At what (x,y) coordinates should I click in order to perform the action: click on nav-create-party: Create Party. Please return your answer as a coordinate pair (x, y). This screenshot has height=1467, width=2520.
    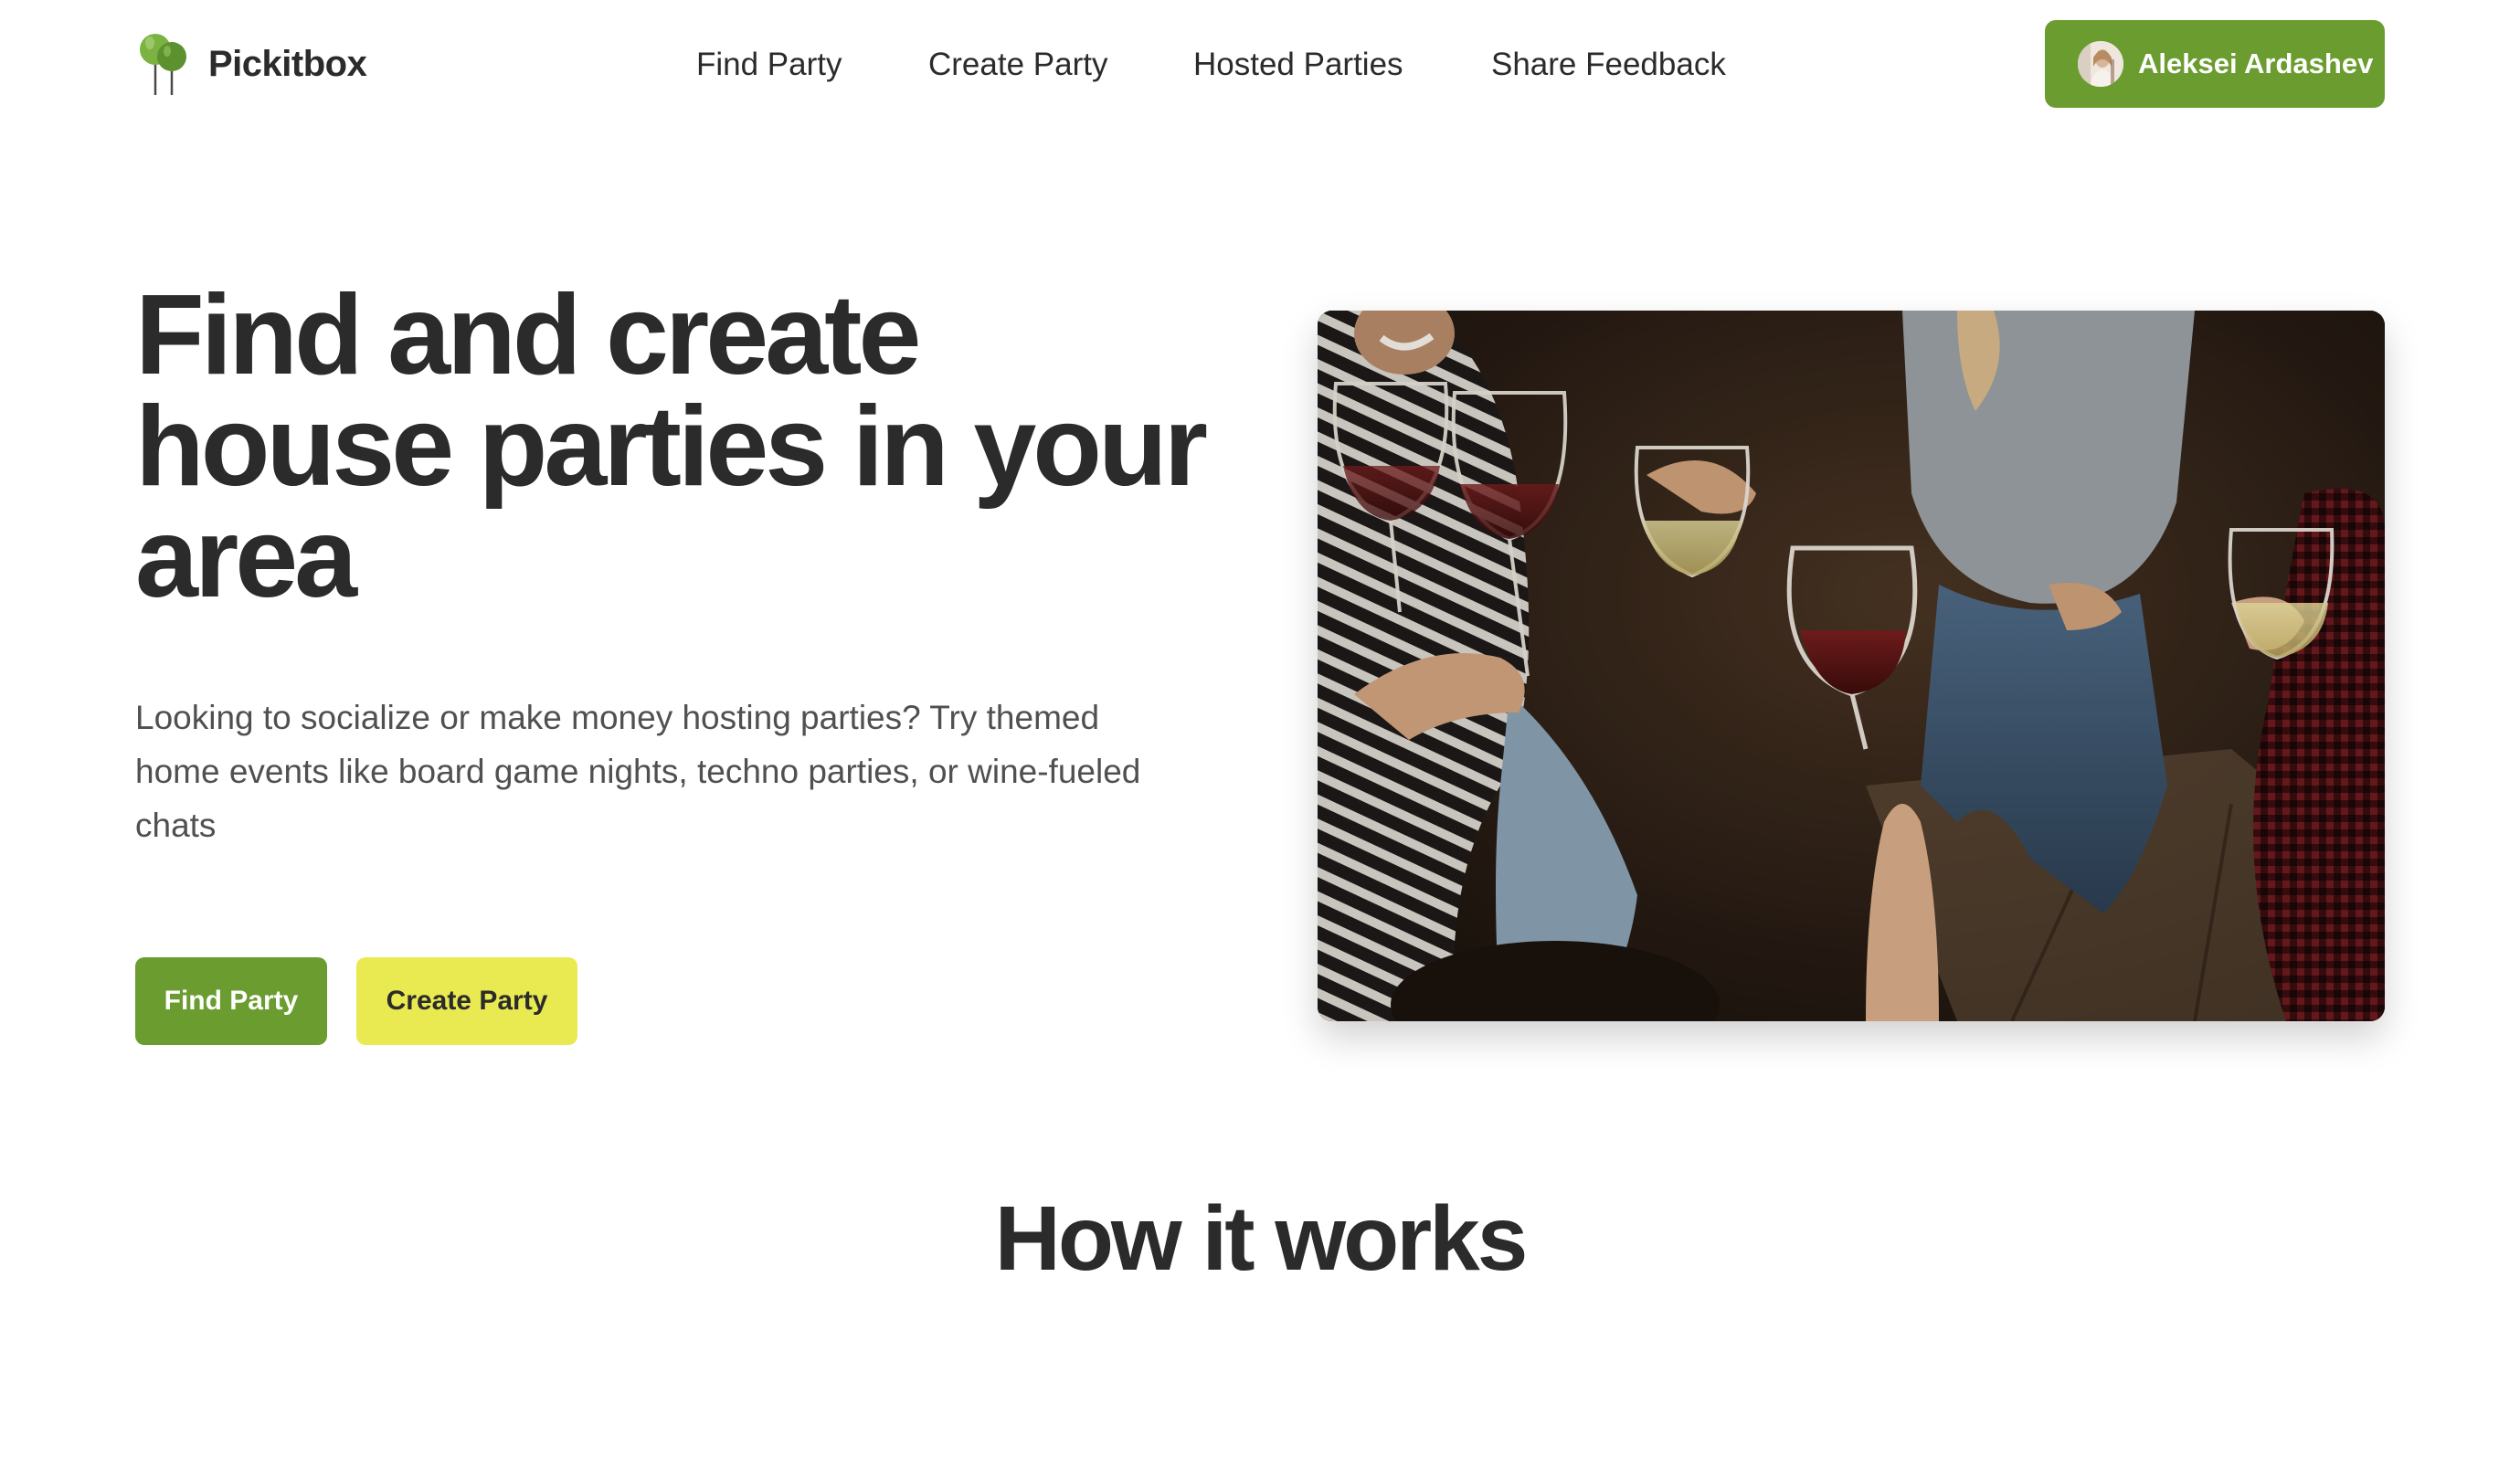
    Looking at the image, I should click on (1018, 65).